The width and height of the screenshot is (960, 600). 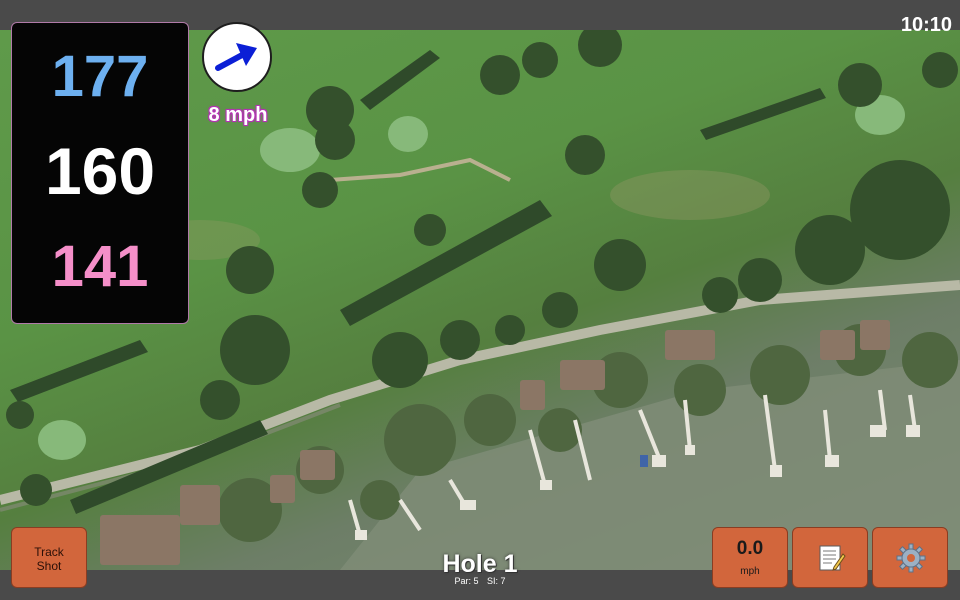 I want to click on hole-si: SI: 7, so click(x=496, y=581).